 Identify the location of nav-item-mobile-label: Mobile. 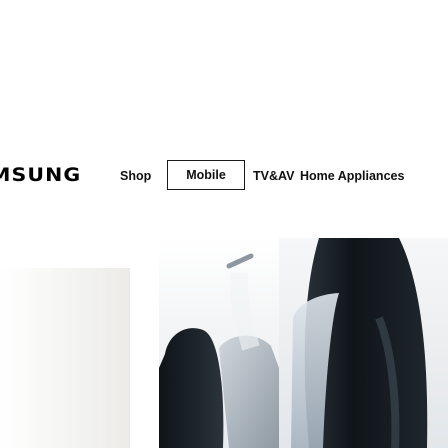
(206, 175).